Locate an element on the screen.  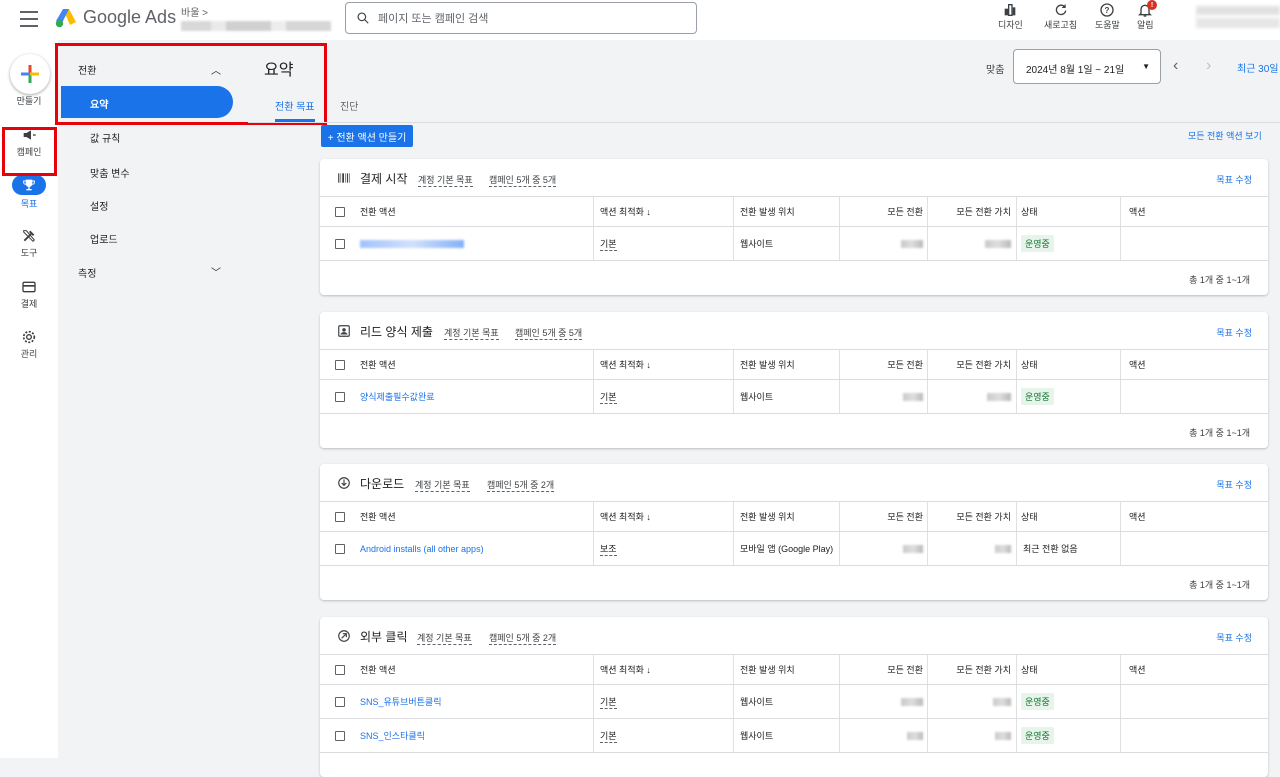
conversion-action-link: 양식제출필수값완료 is located at coordinates (397, 396).